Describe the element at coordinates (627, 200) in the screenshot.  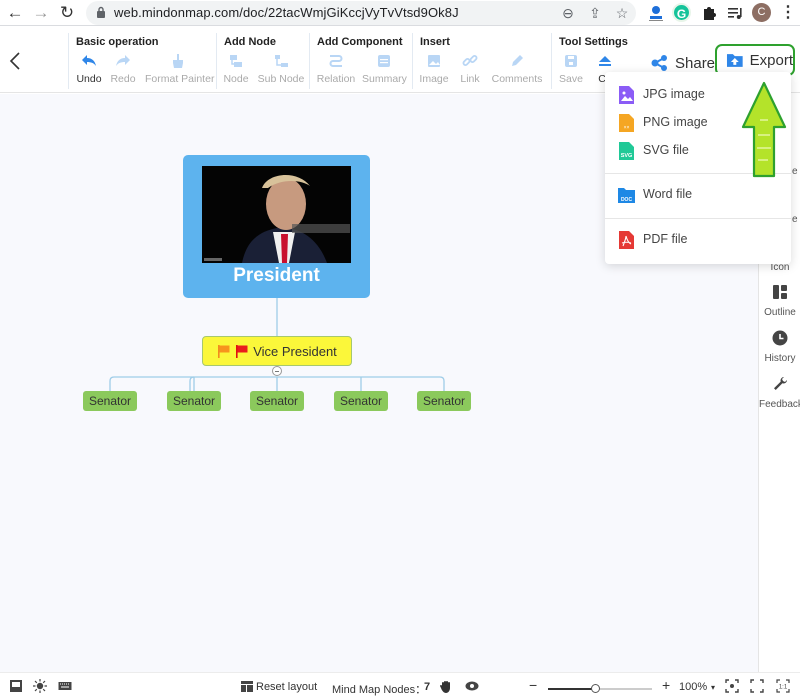
I see `svg-text: DOC` at that location.